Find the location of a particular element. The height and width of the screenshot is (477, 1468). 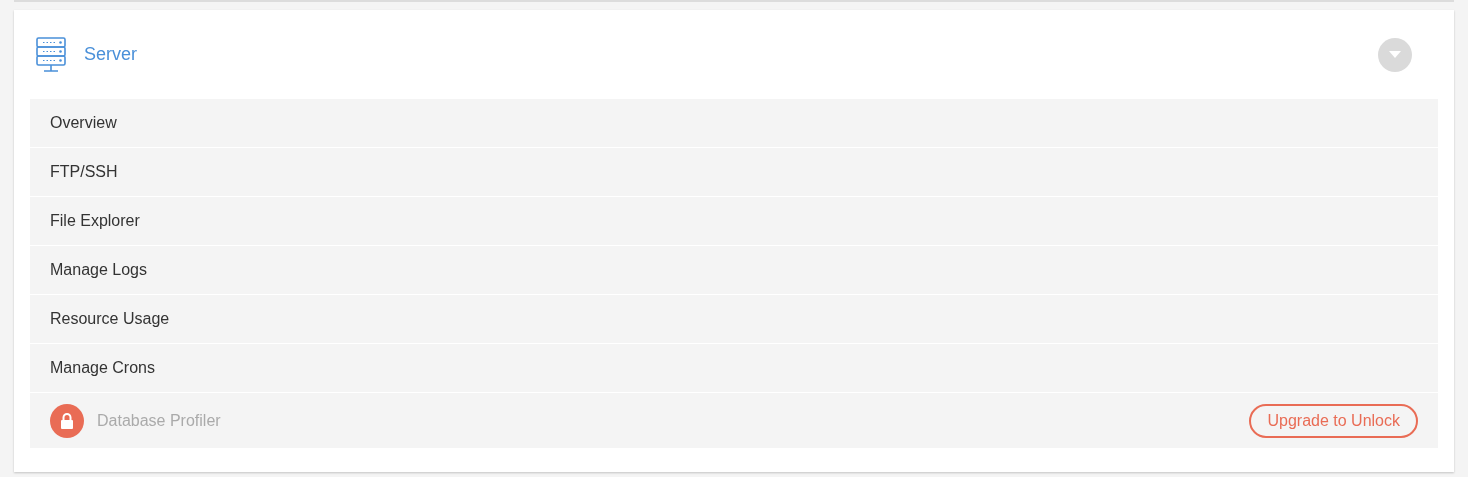

menu-item: Overview is located at coordinates (734, 123).